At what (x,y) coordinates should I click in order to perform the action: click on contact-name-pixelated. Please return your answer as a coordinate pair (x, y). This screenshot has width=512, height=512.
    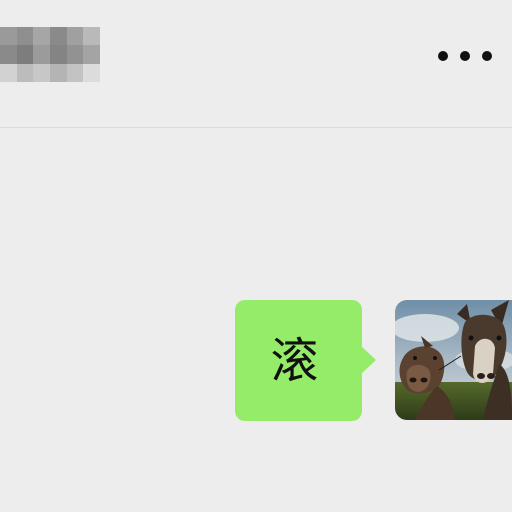
    Looking at the image, I should click on (50, 54).